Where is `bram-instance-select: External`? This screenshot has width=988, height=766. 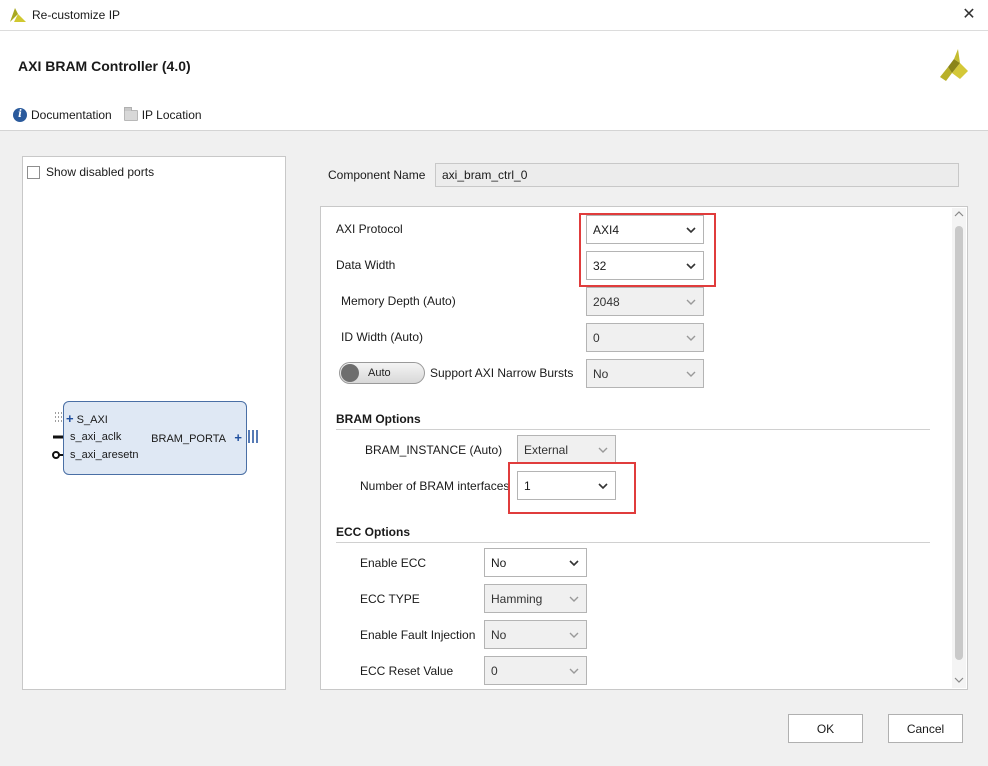
bram-instance-select: External is located at coordinates (566, 449).